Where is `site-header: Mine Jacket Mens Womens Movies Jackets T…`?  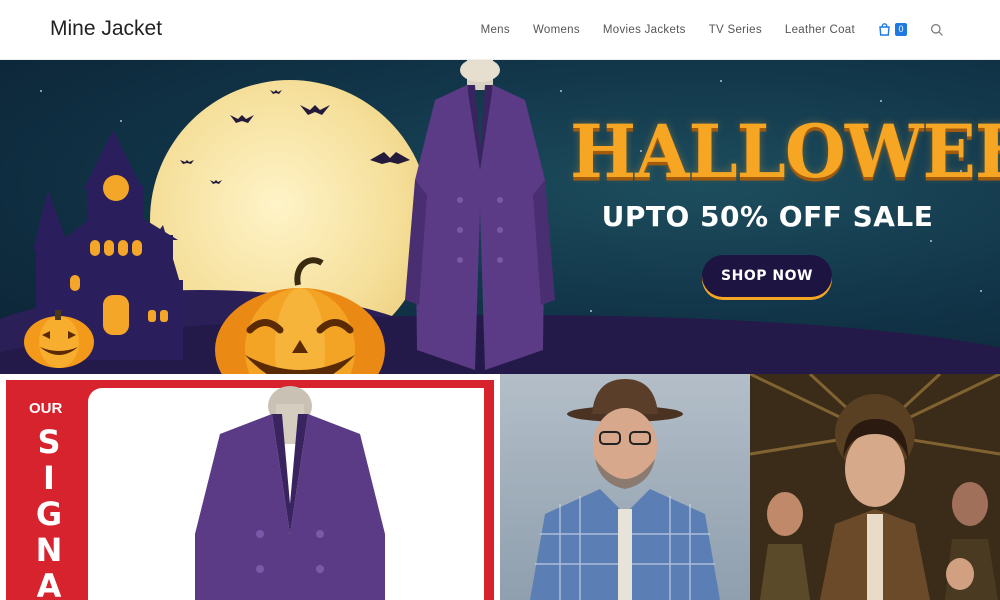
site-header: Mine Jacket Mens Womens Movies Jackets T… is located at coordinates (500, 30).